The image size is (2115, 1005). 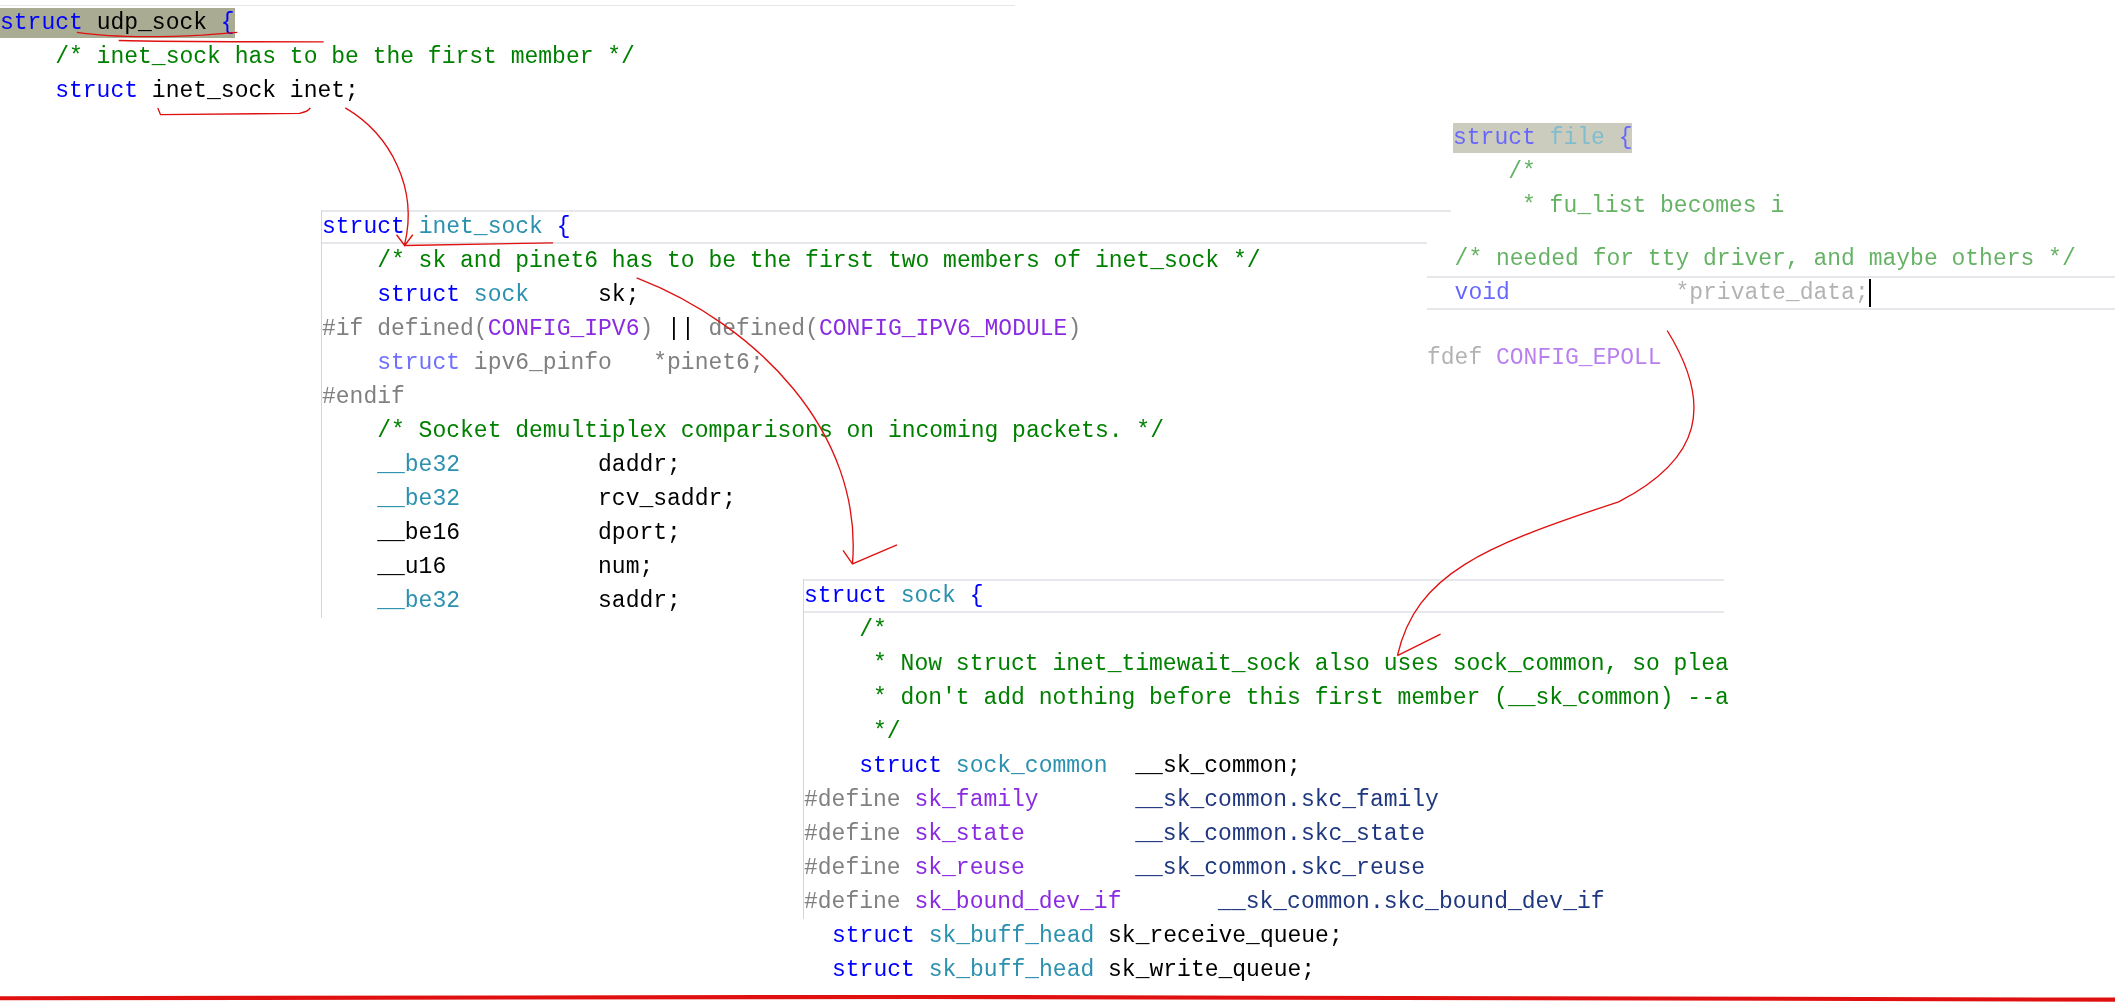 What do you see at coordinates (508, 295) in the screenshot?
I see `code-line: struct sock sk;` at bounding box center [508, 295].